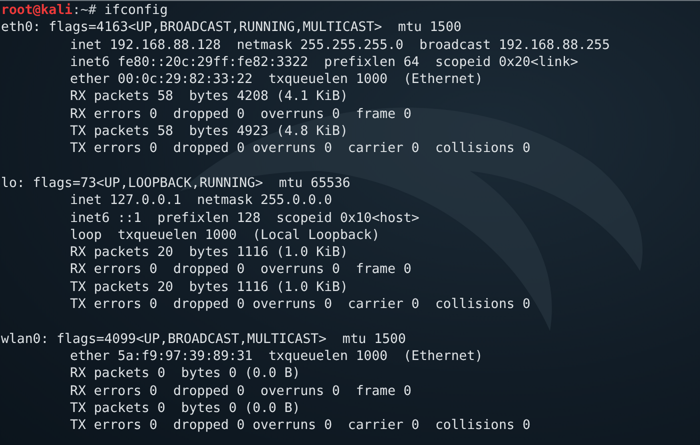  Describe the element at coordinates (340, 45) in the screenshot. I see `output-line: inet 192.168.88.128 netmask 255.255.255.0 broadcast 192.168.88.255` at that location.